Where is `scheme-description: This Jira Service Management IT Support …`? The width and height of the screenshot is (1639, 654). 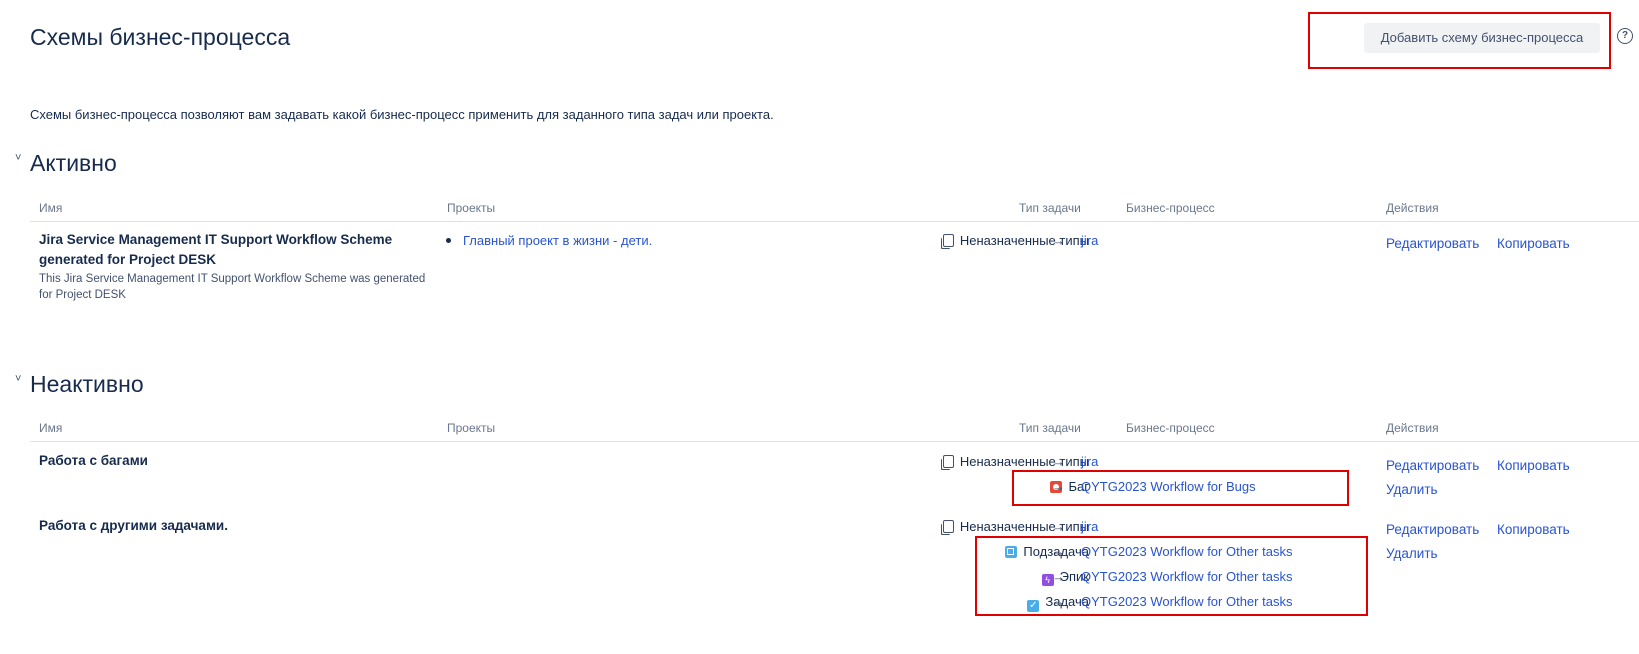
scheme-description: This Jira Service Management IT Support … is located at coordinates (232, 287).